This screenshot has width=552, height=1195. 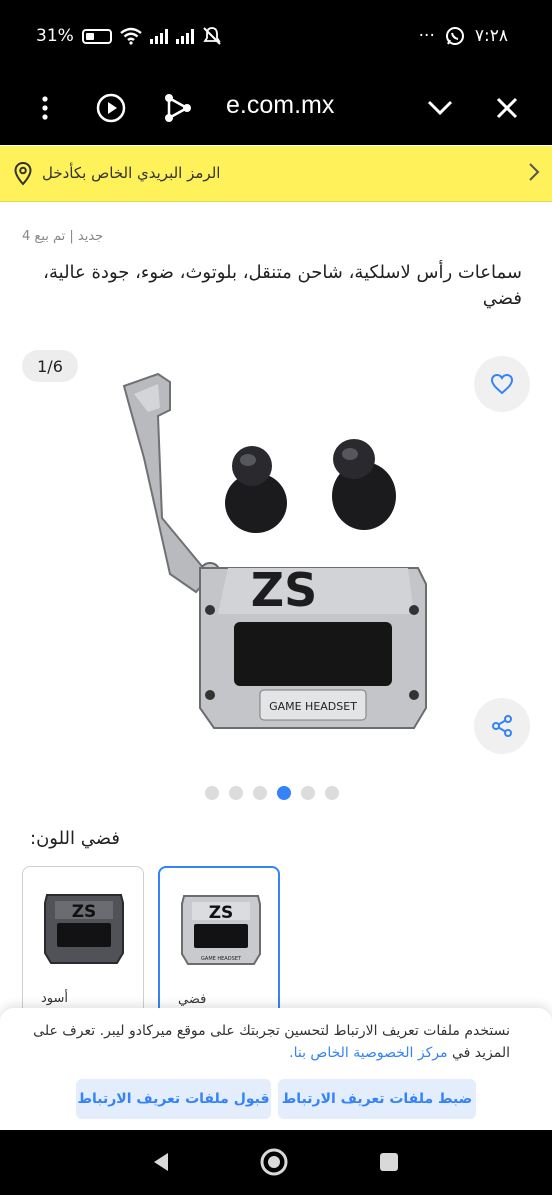 I want to click on case-body: ZS GAME HEADSET, so click(x=313, y=646).